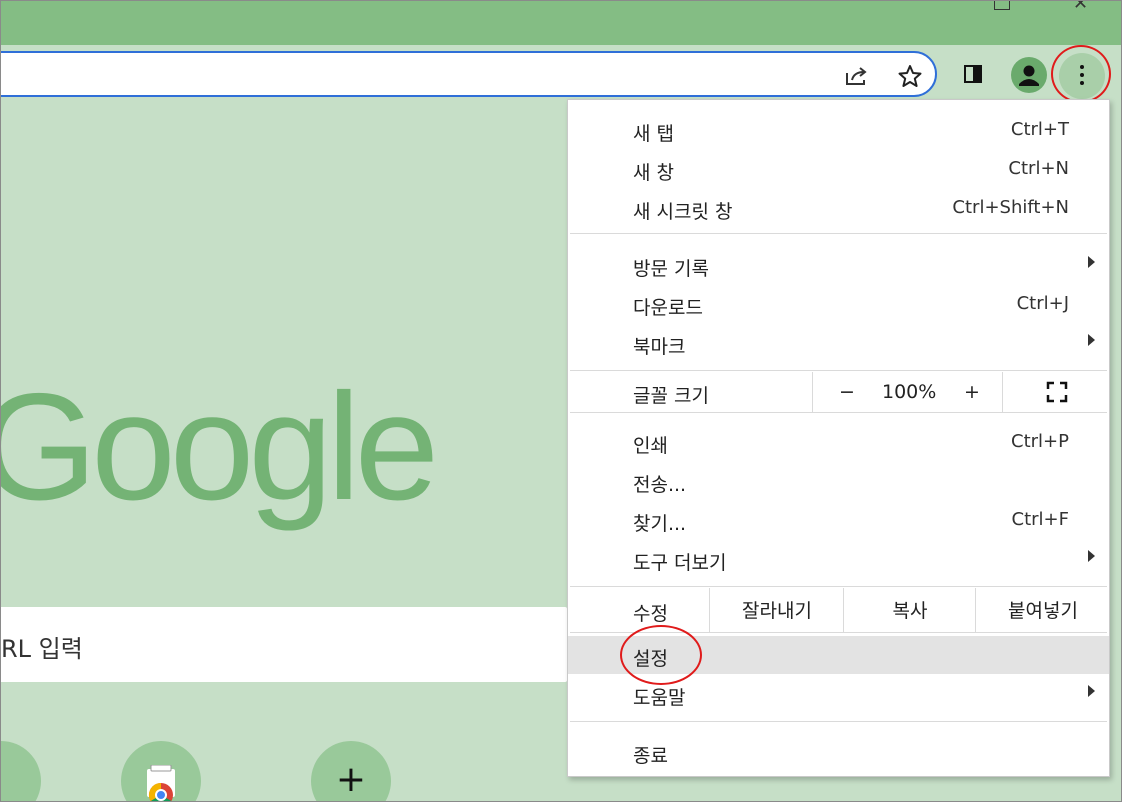 This screenshot has height=802, width=1122. I want to click on menu-shortcut: Ctrl+F, so click(1040, 519).